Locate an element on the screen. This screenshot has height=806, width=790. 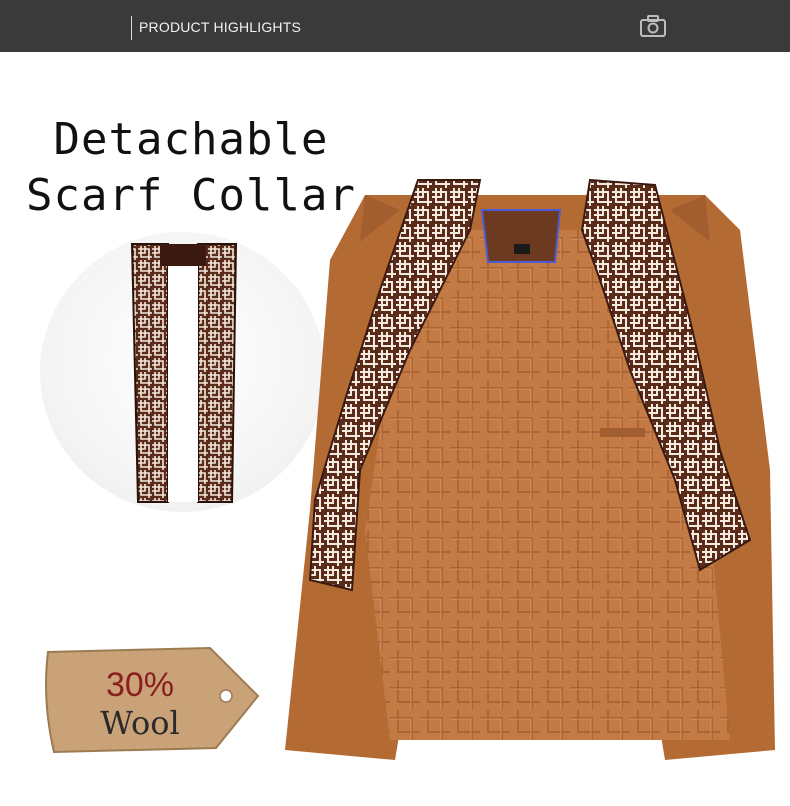
tag-material: Wool is located at coordinates (139, 723).